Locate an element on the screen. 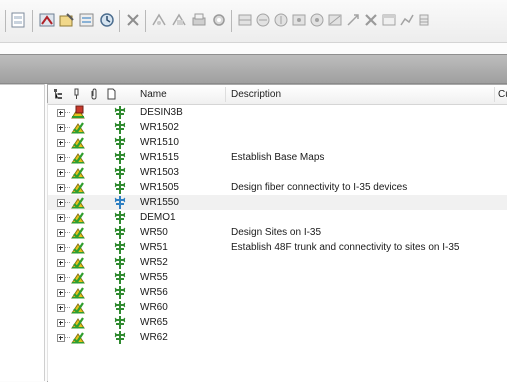 This screenshot has height=382, width=507. table-row: WR62 is located at coordinates (277, 337).